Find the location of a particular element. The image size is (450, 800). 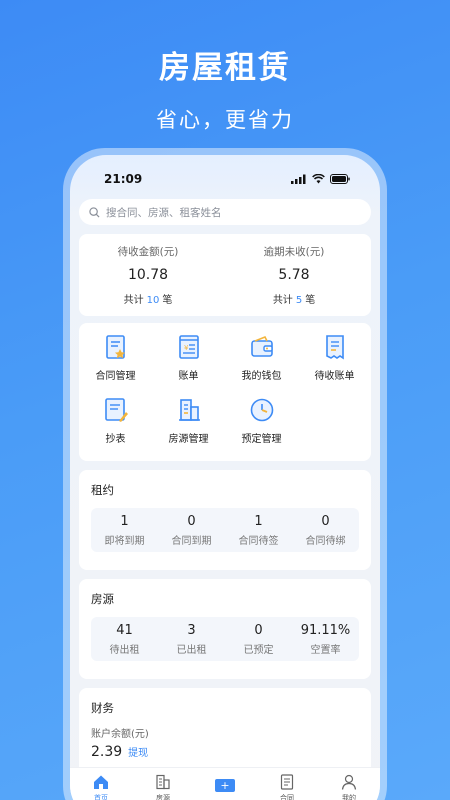

pending-count-suffix: 笔 is located at coordinates (167, 300).